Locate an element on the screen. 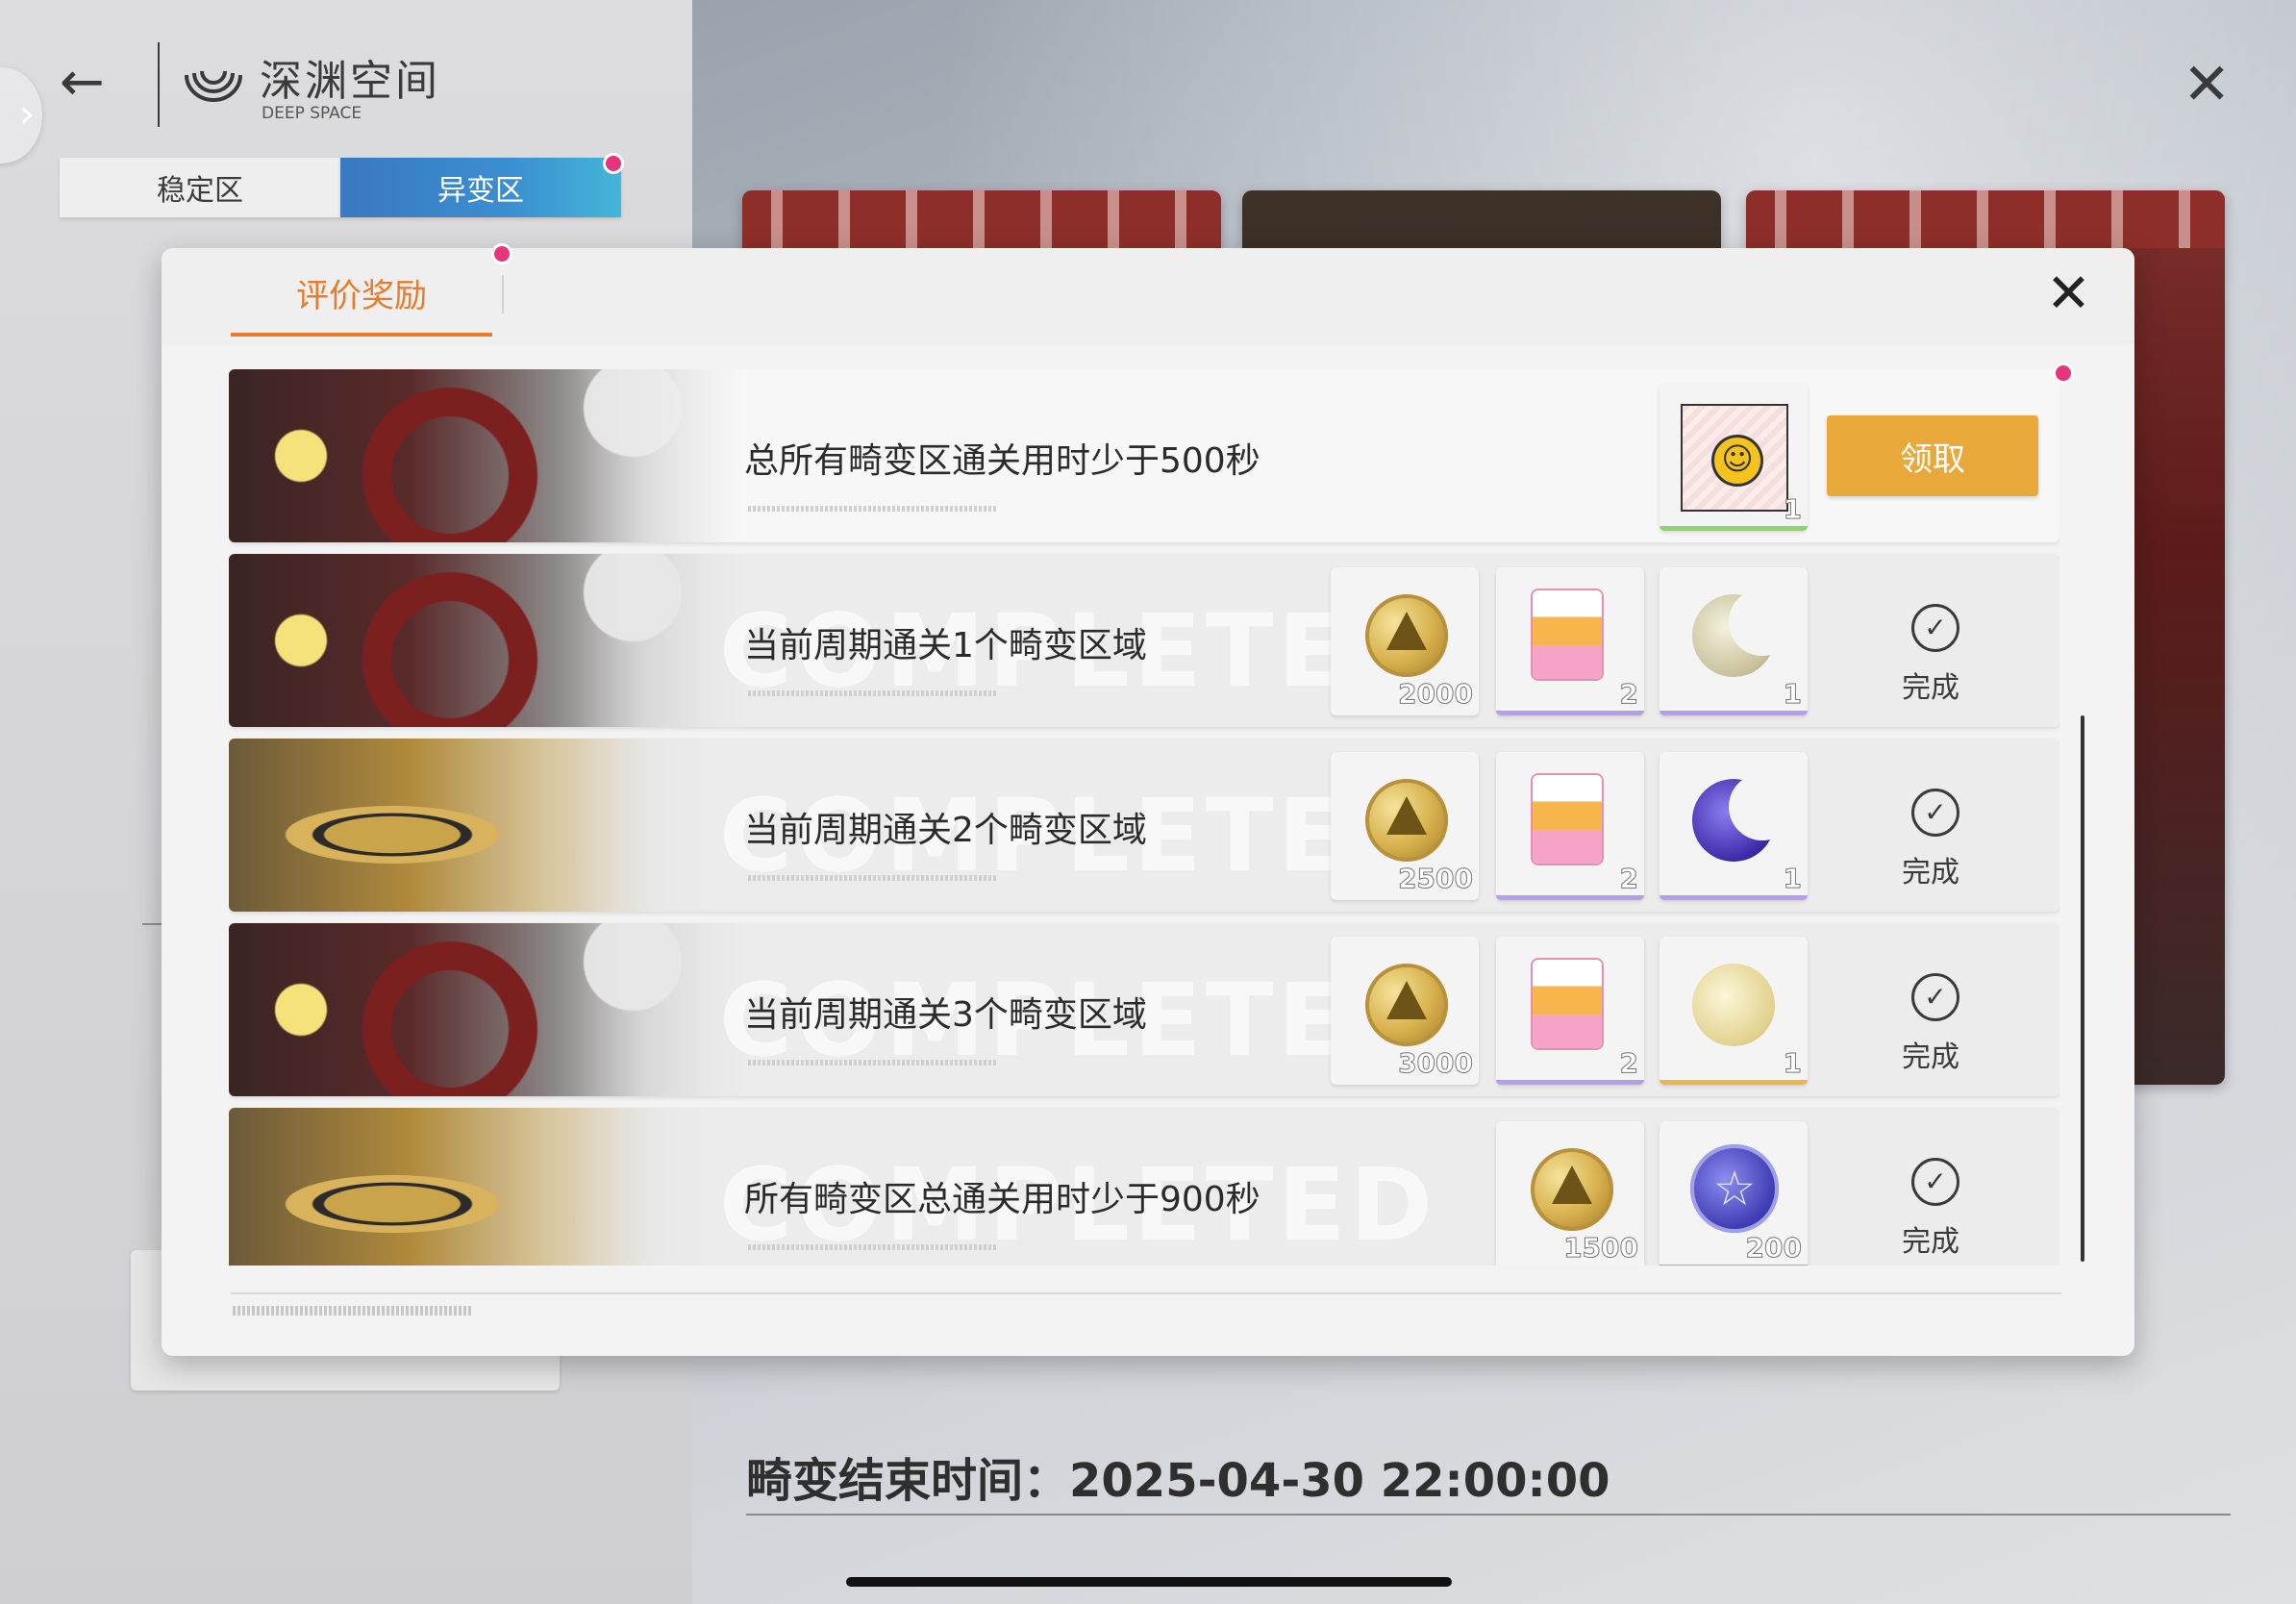 The width and height of the screenshot is (2296, 1604). anomaly-end-time: 畸变结束时间：2025-04-30 22:00:00 is located at coordinates (1178, 1481).